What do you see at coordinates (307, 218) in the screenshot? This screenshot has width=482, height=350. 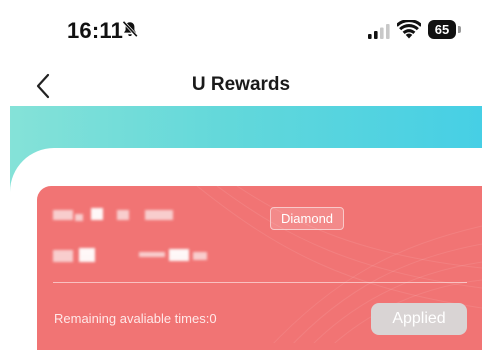 I see `tier-badge: Diamond` at bounding box center [307, 218].